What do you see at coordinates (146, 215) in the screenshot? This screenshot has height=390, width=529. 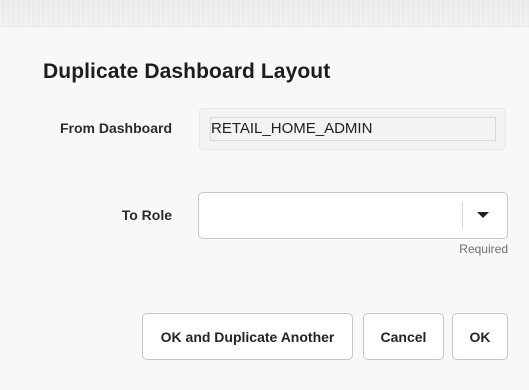 I see `to-role-label: To Role` at bounding box center [146, 215].